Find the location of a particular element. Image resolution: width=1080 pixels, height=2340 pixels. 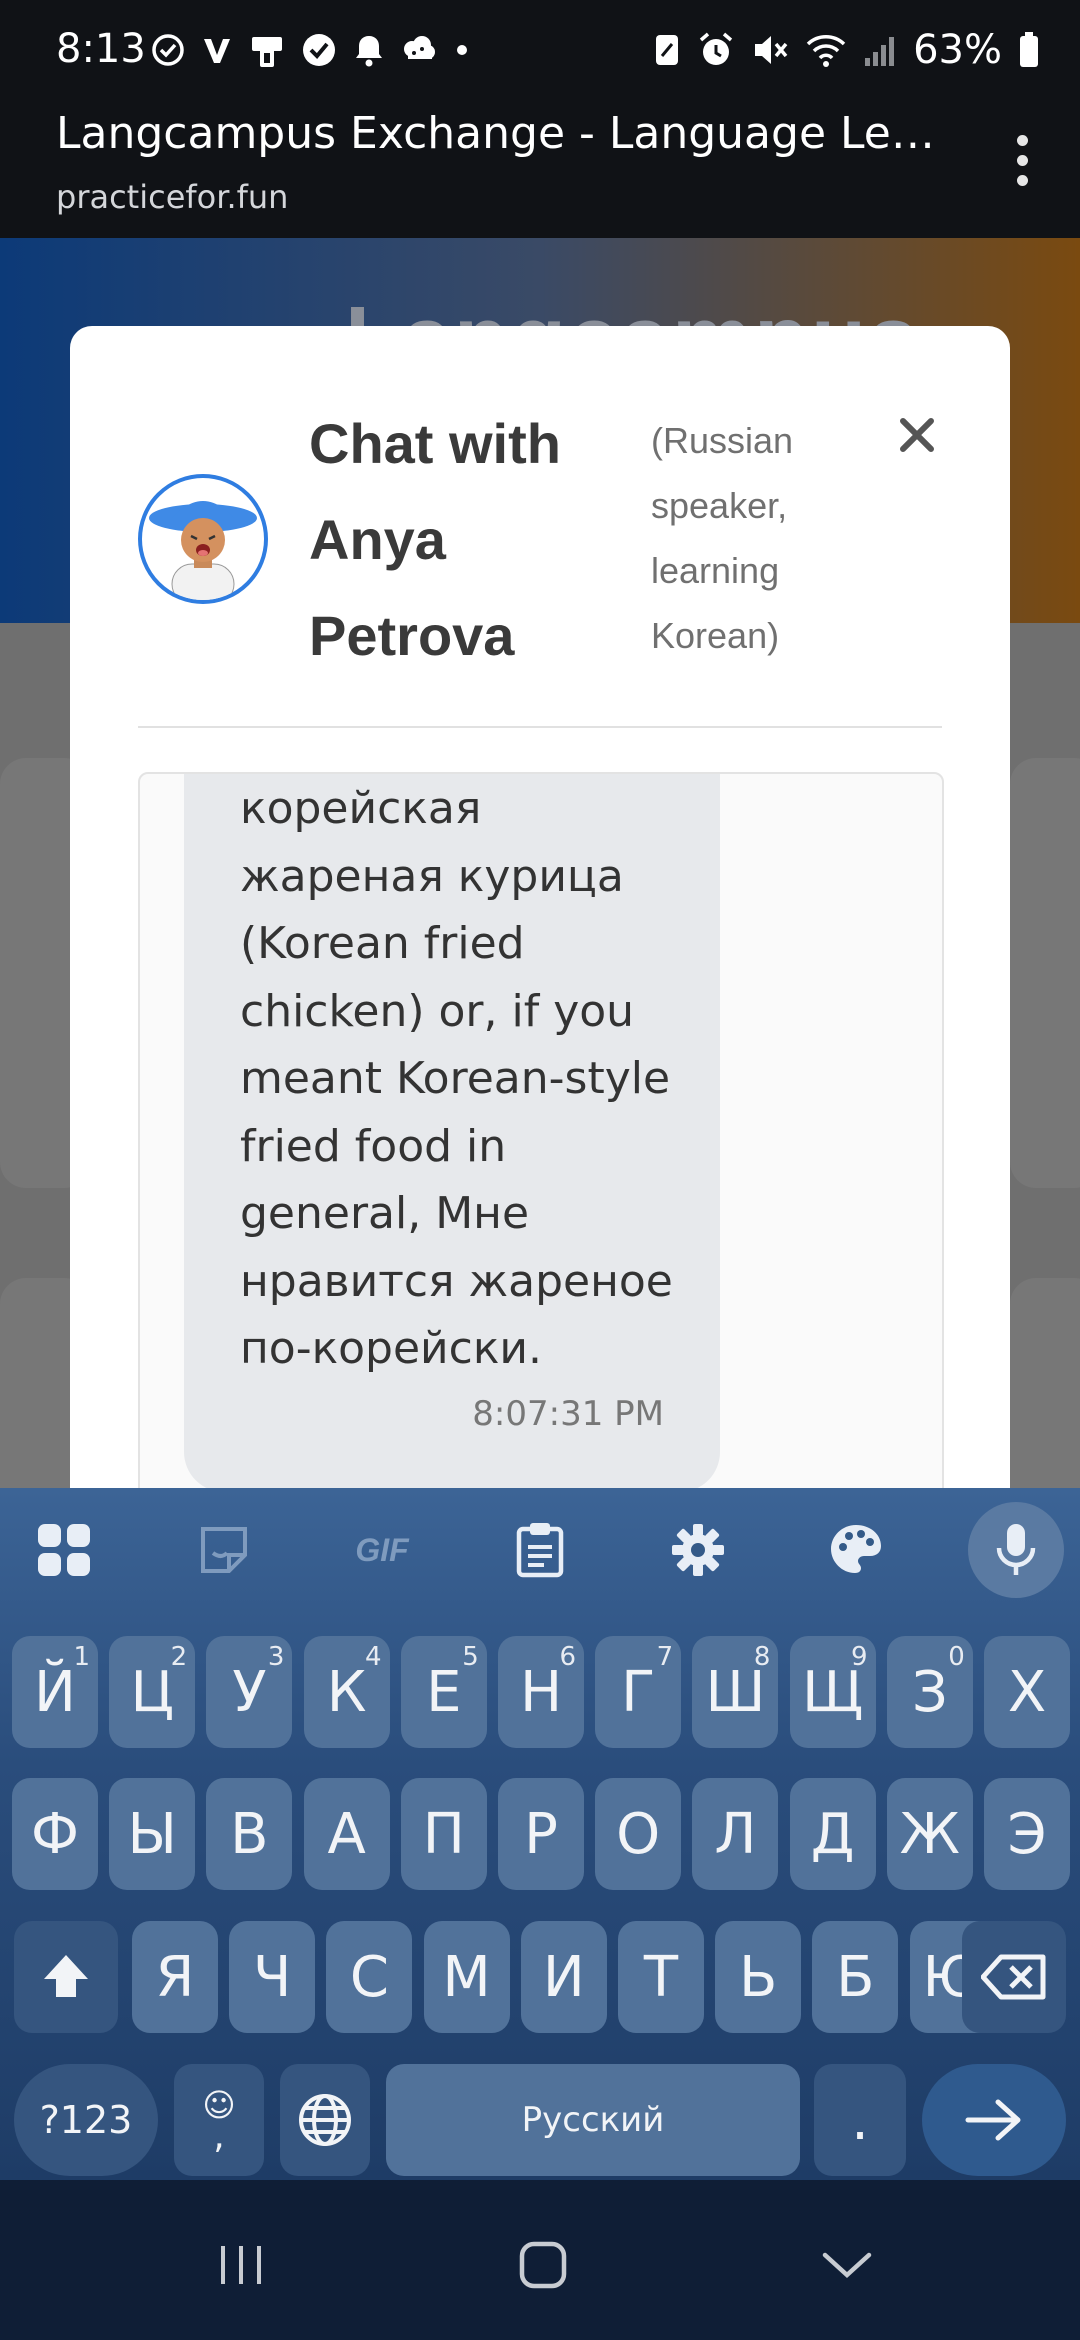

keyboard-toolbar: GIF is located at coordinates (540, 1550).